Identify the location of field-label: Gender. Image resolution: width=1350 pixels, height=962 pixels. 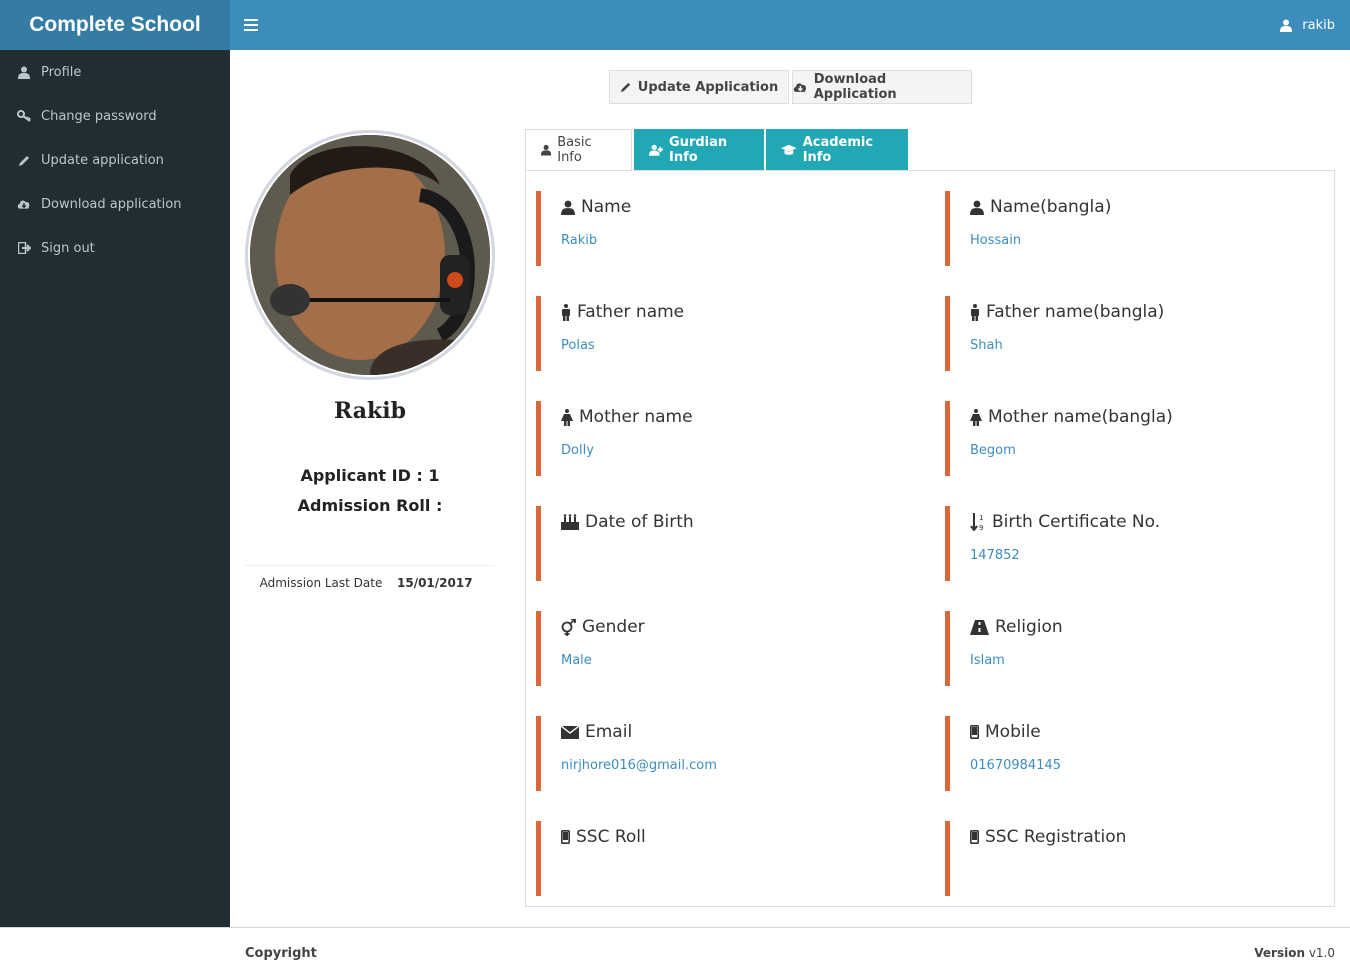
(613, 627).